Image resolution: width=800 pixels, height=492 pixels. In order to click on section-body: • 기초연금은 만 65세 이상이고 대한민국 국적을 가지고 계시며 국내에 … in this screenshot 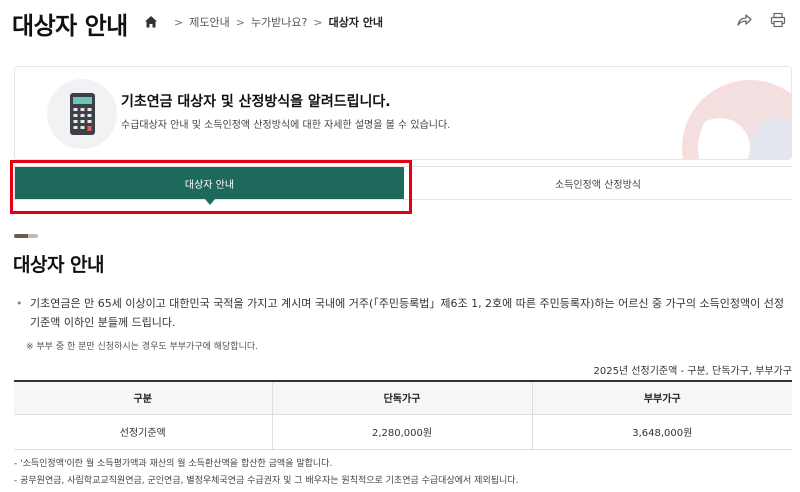, I will do `click(402, 313)`.